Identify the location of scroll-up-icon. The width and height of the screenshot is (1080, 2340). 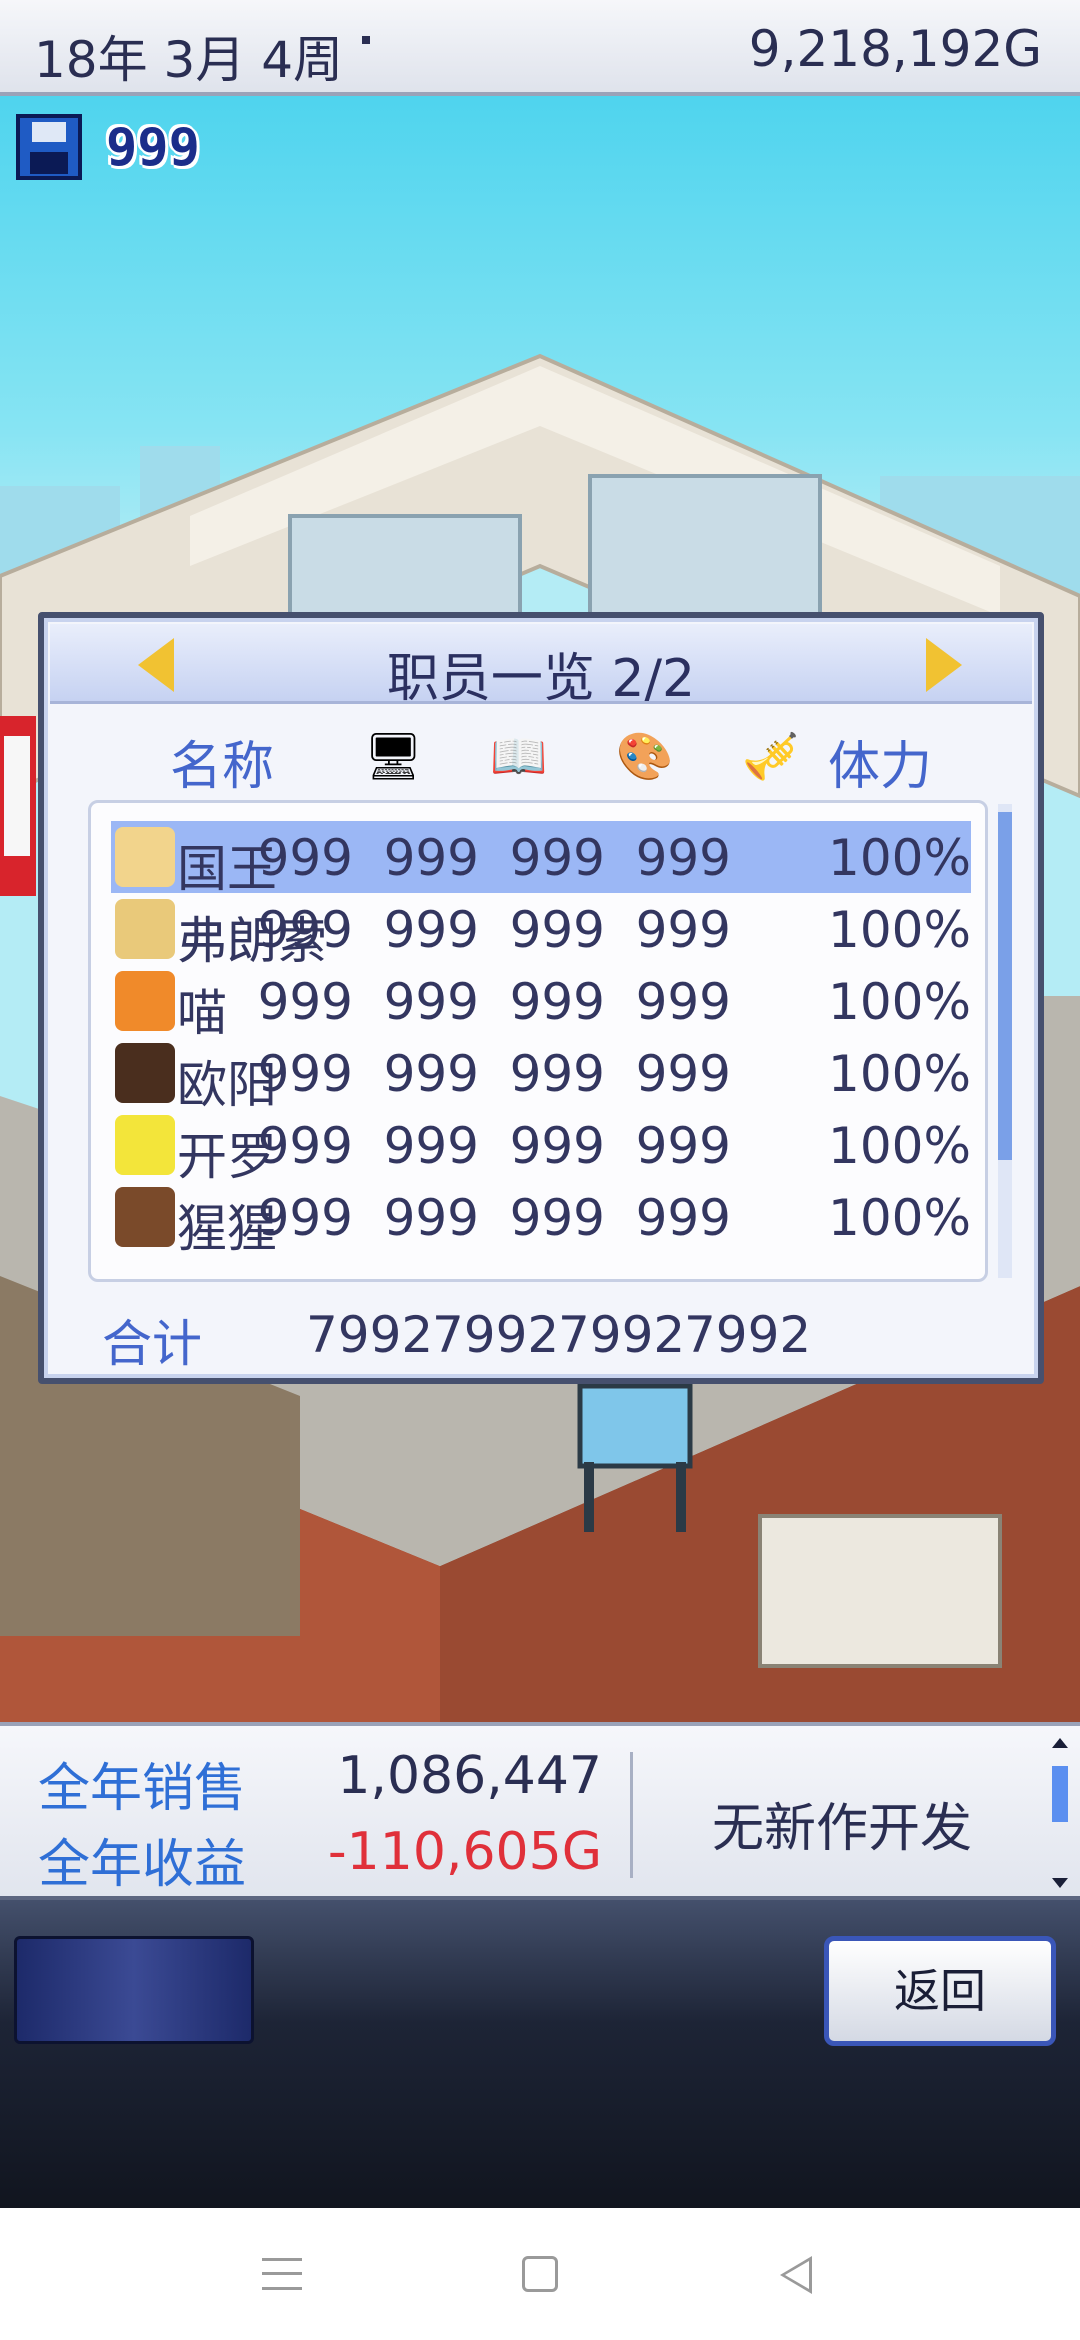
(1060, 1743).